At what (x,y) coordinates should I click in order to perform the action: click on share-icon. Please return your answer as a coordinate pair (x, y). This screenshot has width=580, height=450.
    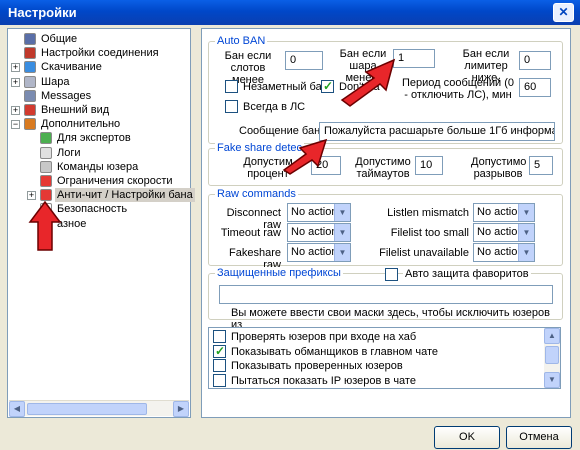
    Looking at the image, I should click on (30, 81).